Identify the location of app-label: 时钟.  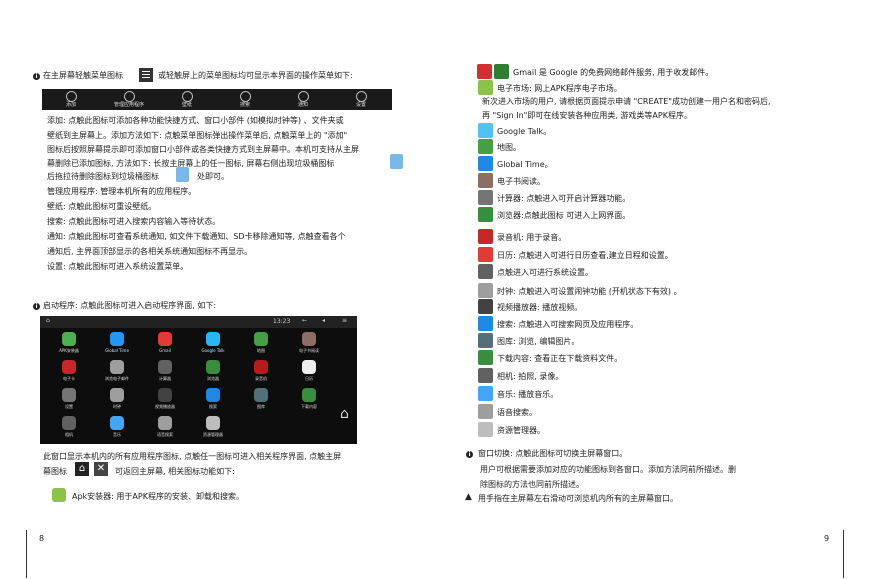
(117, 406).